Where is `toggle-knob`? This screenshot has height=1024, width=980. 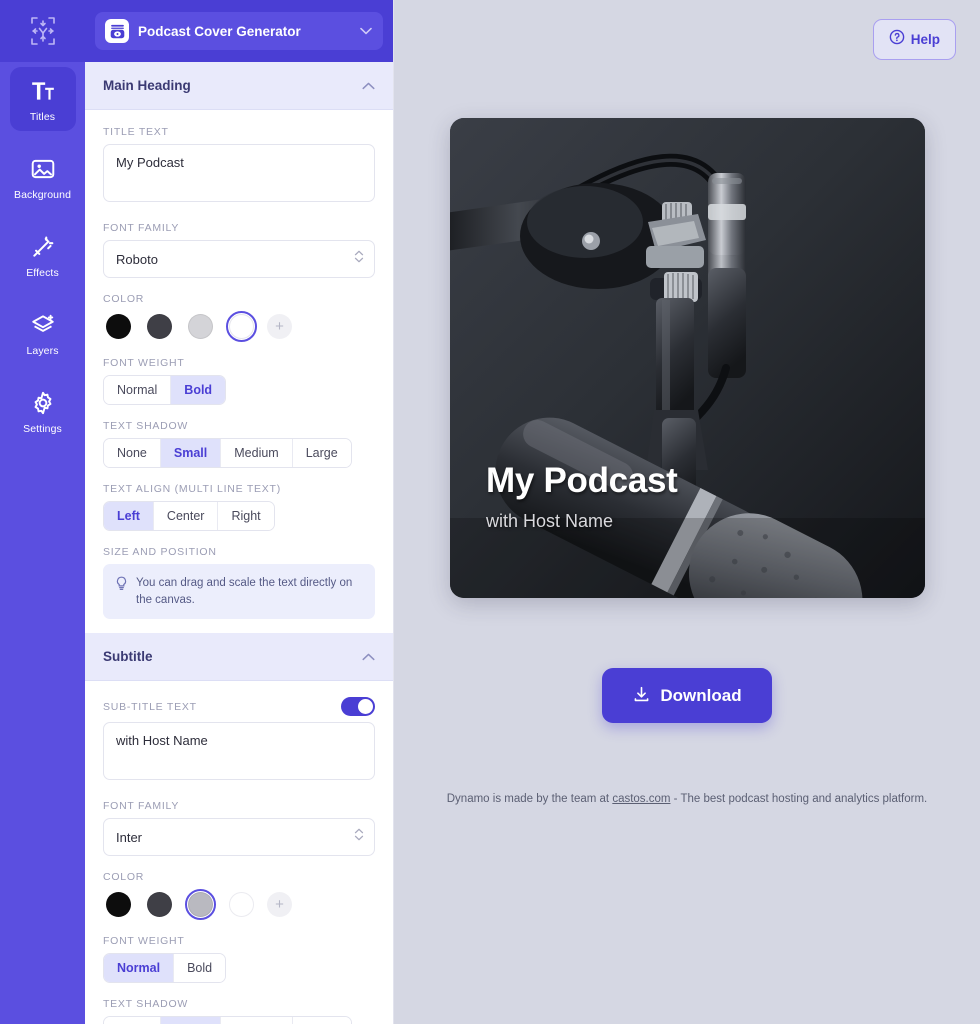
toggle-knob is located at coordinates (365, 707).